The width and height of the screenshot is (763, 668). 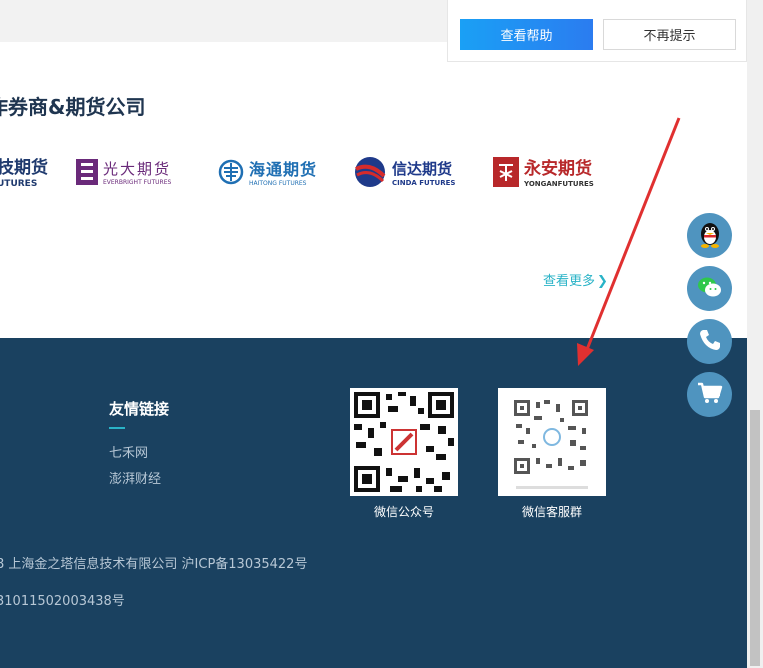 I want to click on qq-penguin-icon, so click(x=710, y=236).